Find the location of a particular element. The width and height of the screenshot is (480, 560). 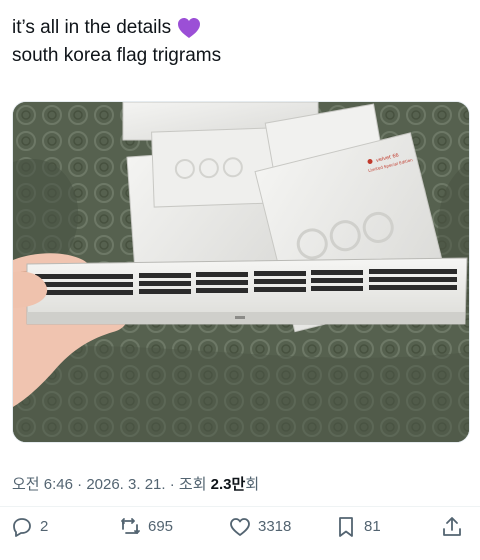

reply-icon is located at coordinates (22, 527).